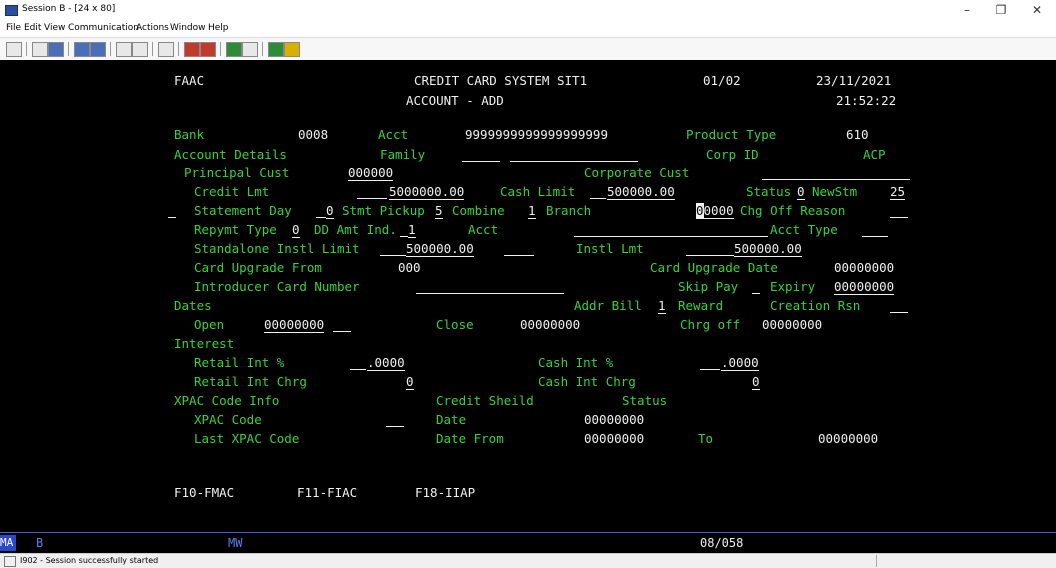 The height and width of the screenshot is (568, 1056). I want to click on acct-type-field, so click(875, 236).